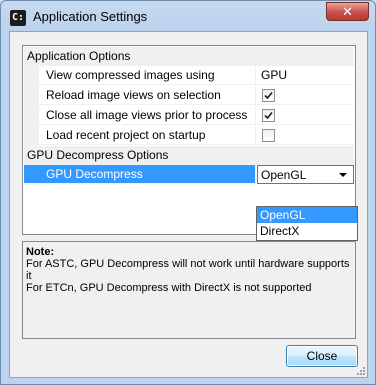 The height and width of the screenshot is (385, 376). I want to click on row-load-recent-project: Load recent project on startup, so click(189, 135).